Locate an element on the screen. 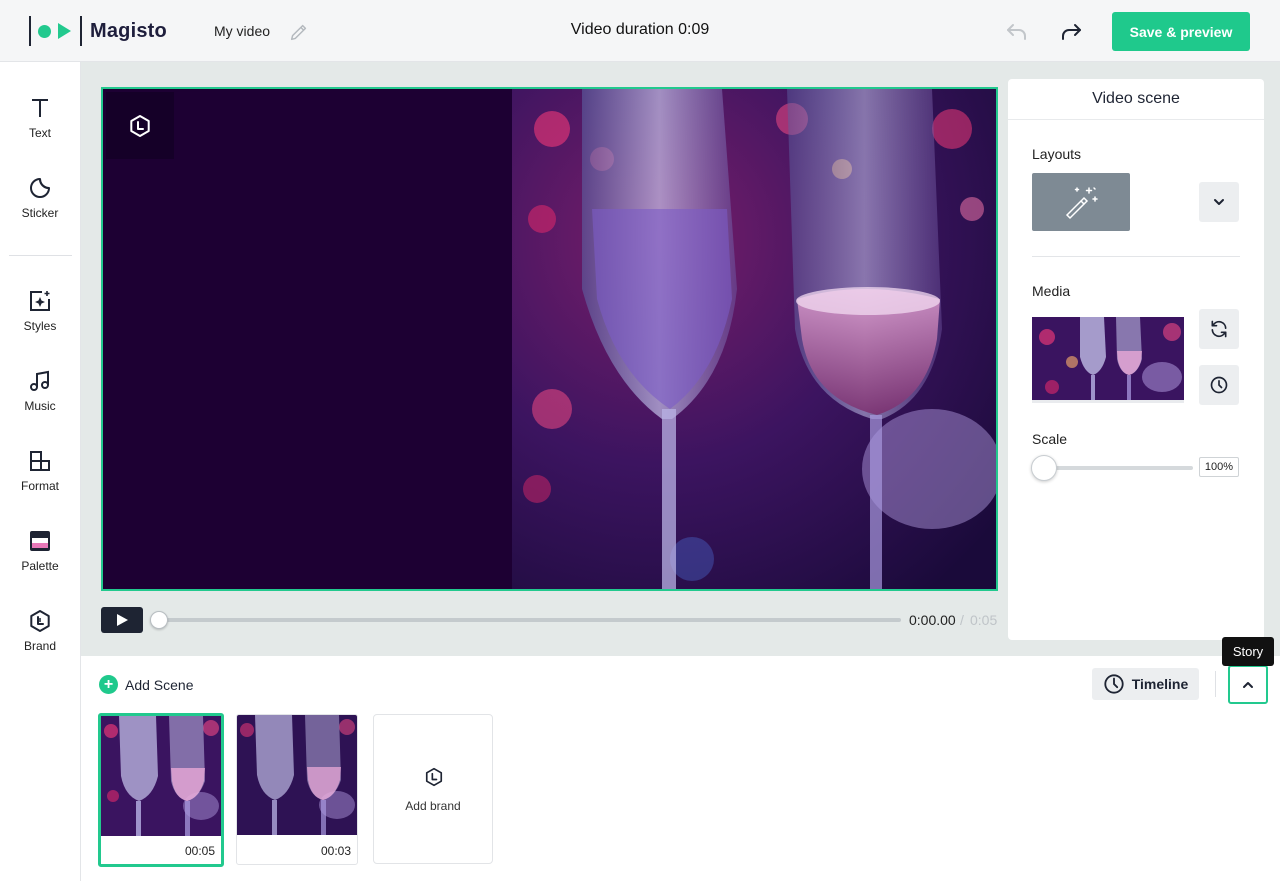  sticker-icon is located at coordinates (40, 188).